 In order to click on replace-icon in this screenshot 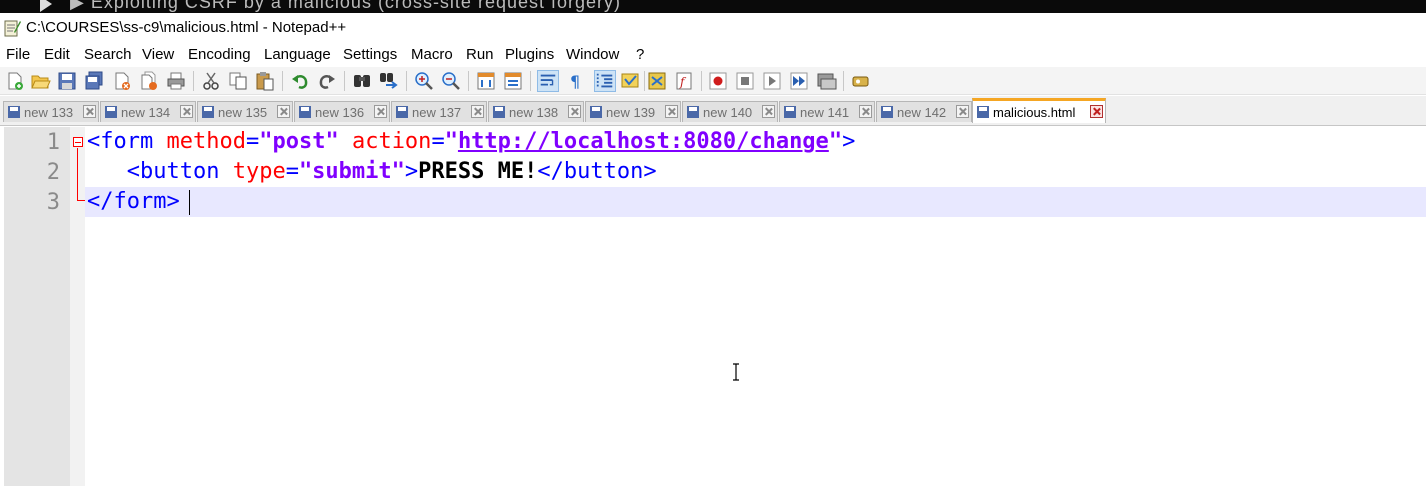, I will do `click(389, 81)`.